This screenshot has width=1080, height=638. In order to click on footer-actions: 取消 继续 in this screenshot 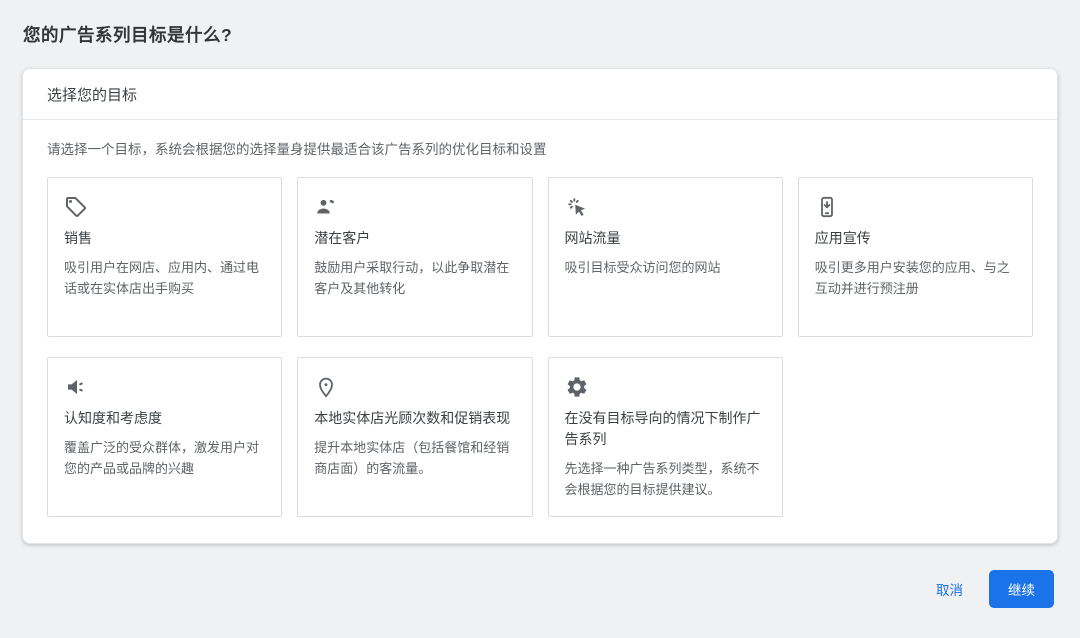, I will do `click(540, 589)`.